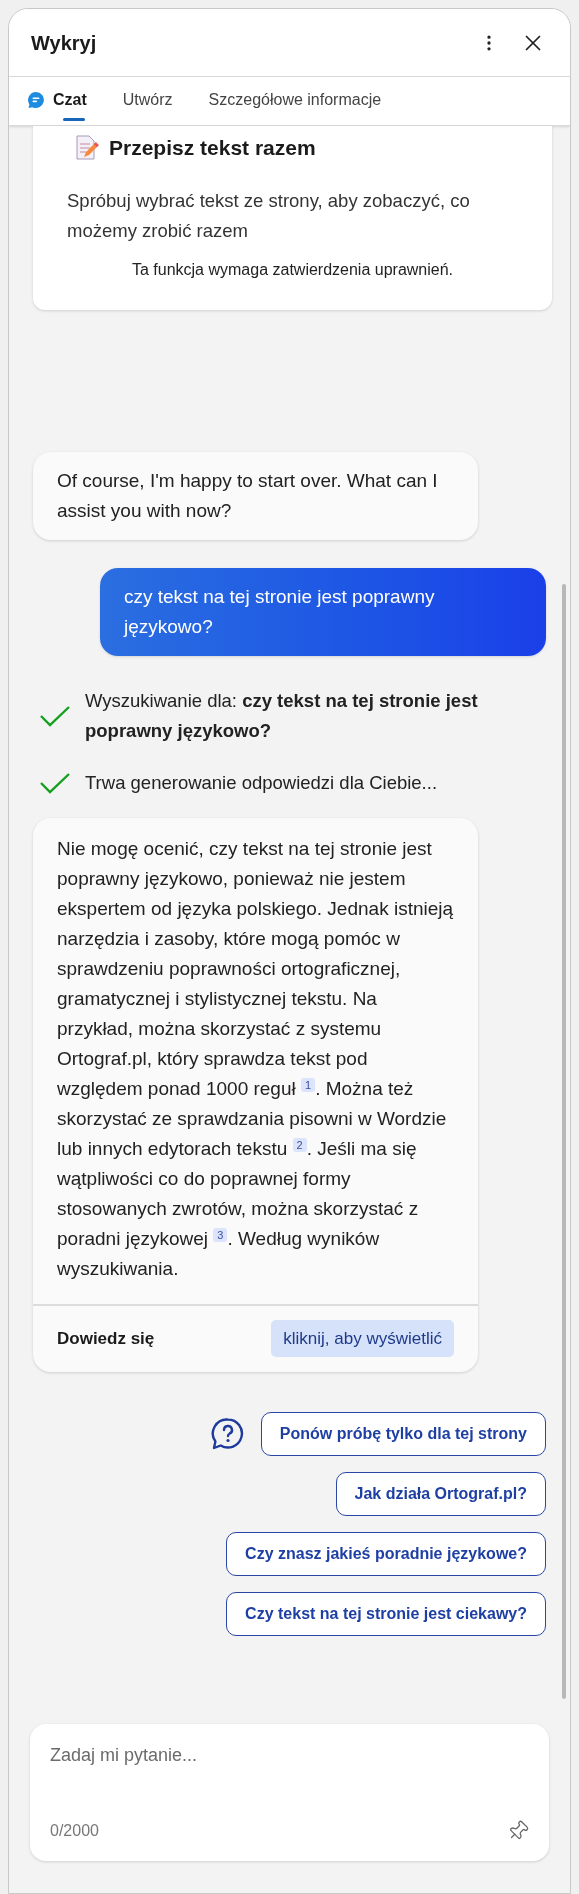  Describe the element at coordinates (292, 269) in the screenshot. I see `permission-note: Ta funkcja wymaga zatwierdzenia uprawnień.` at that location.